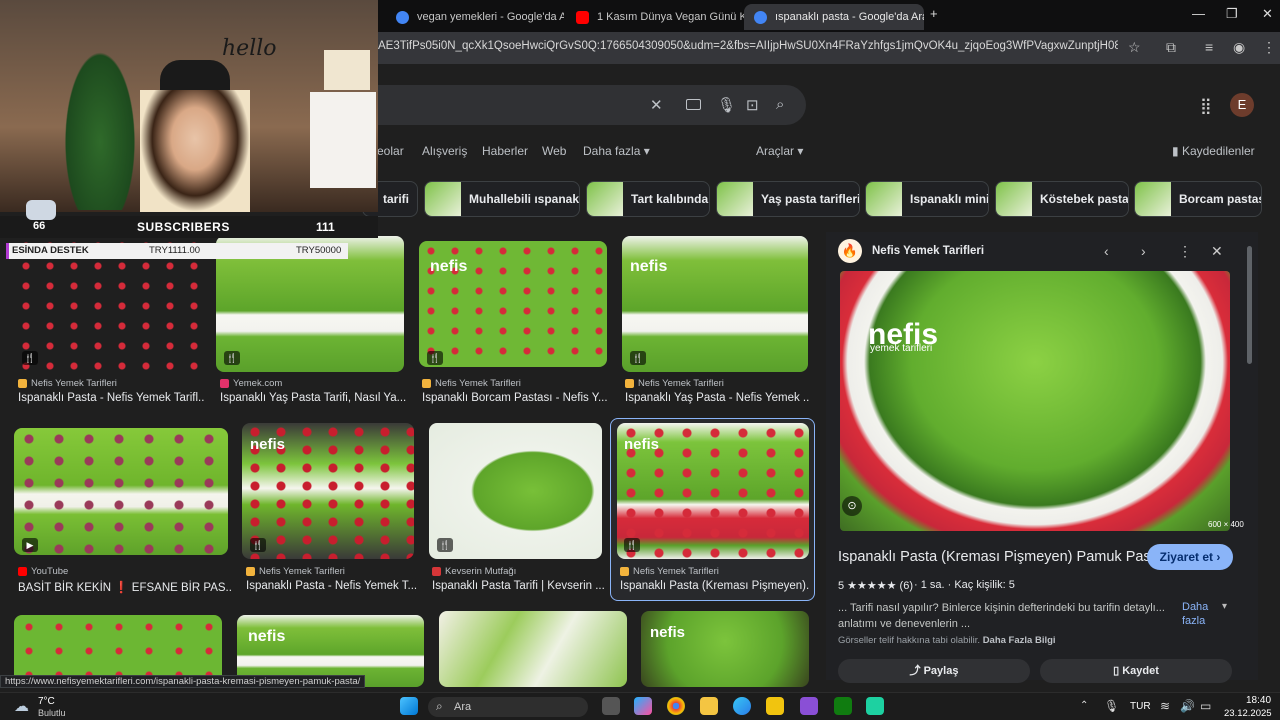  I want to click on nav-web: Web, so click(554, 151).